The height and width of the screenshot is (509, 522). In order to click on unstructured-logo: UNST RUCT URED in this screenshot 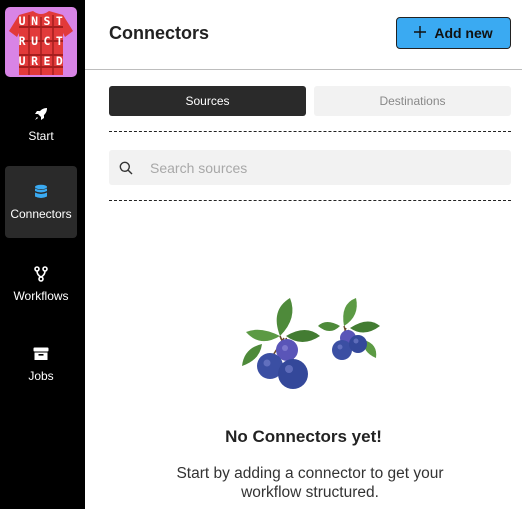, I will do `click(41, 42)`.